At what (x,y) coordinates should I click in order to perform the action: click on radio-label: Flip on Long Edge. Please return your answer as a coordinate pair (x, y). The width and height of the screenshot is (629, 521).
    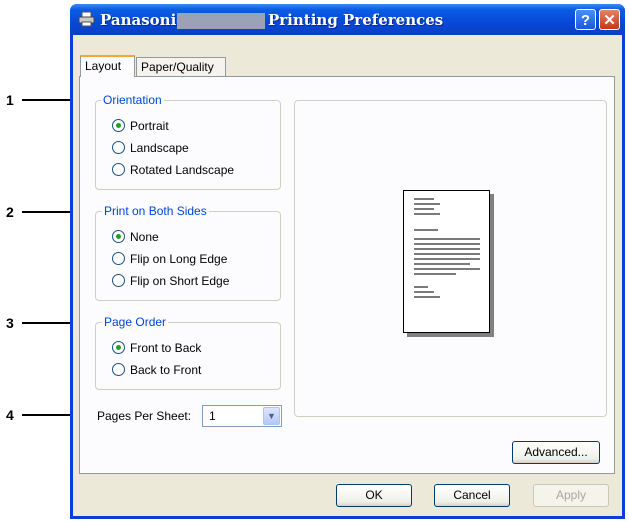
    Looking at the image, I should click on (179, 259).